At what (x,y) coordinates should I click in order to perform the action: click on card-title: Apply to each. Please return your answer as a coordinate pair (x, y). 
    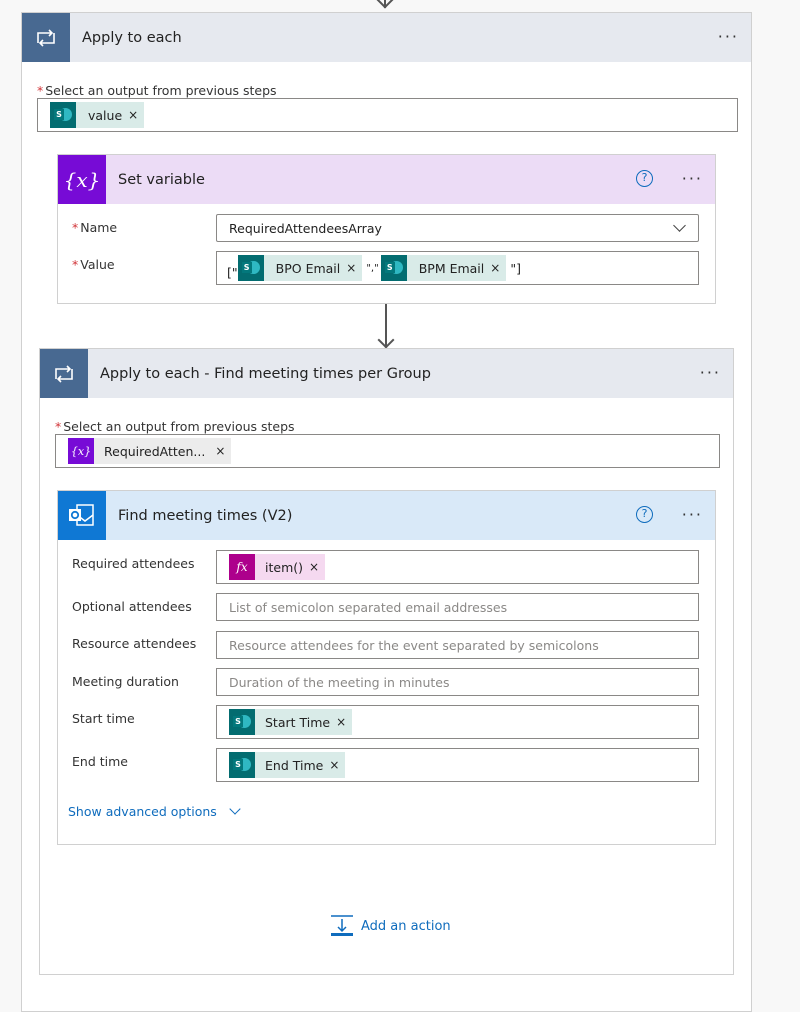
    Looking at the image, I should click on (132, 37).